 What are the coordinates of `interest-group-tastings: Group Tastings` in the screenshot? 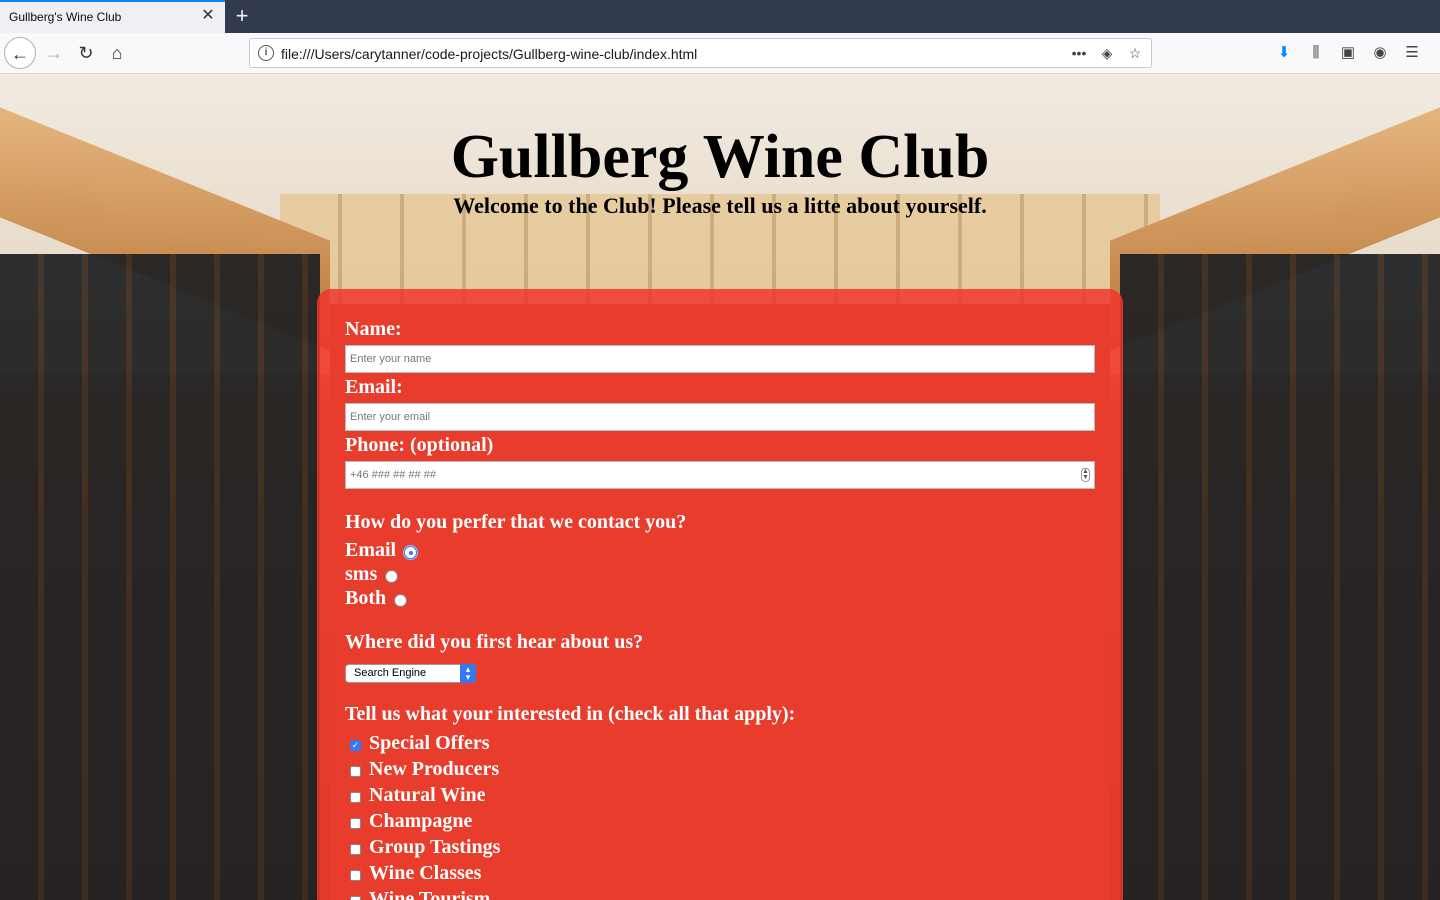 It's located at (425, 847).